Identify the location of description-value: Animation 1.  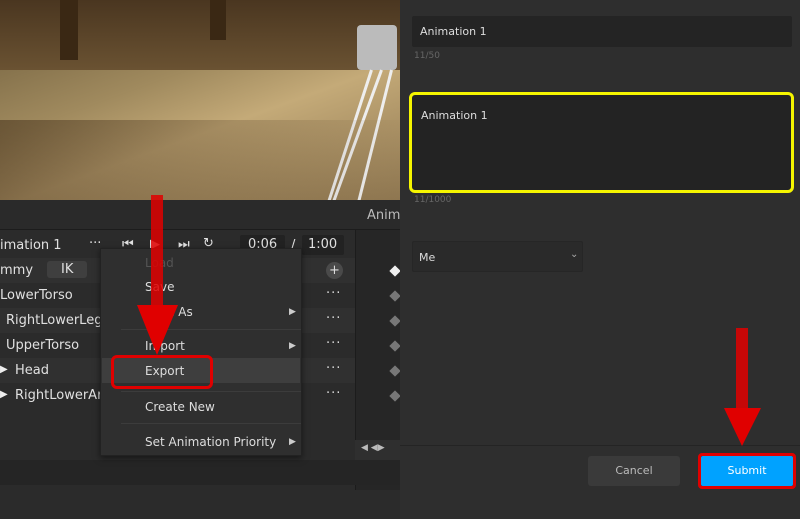
(454, 115).